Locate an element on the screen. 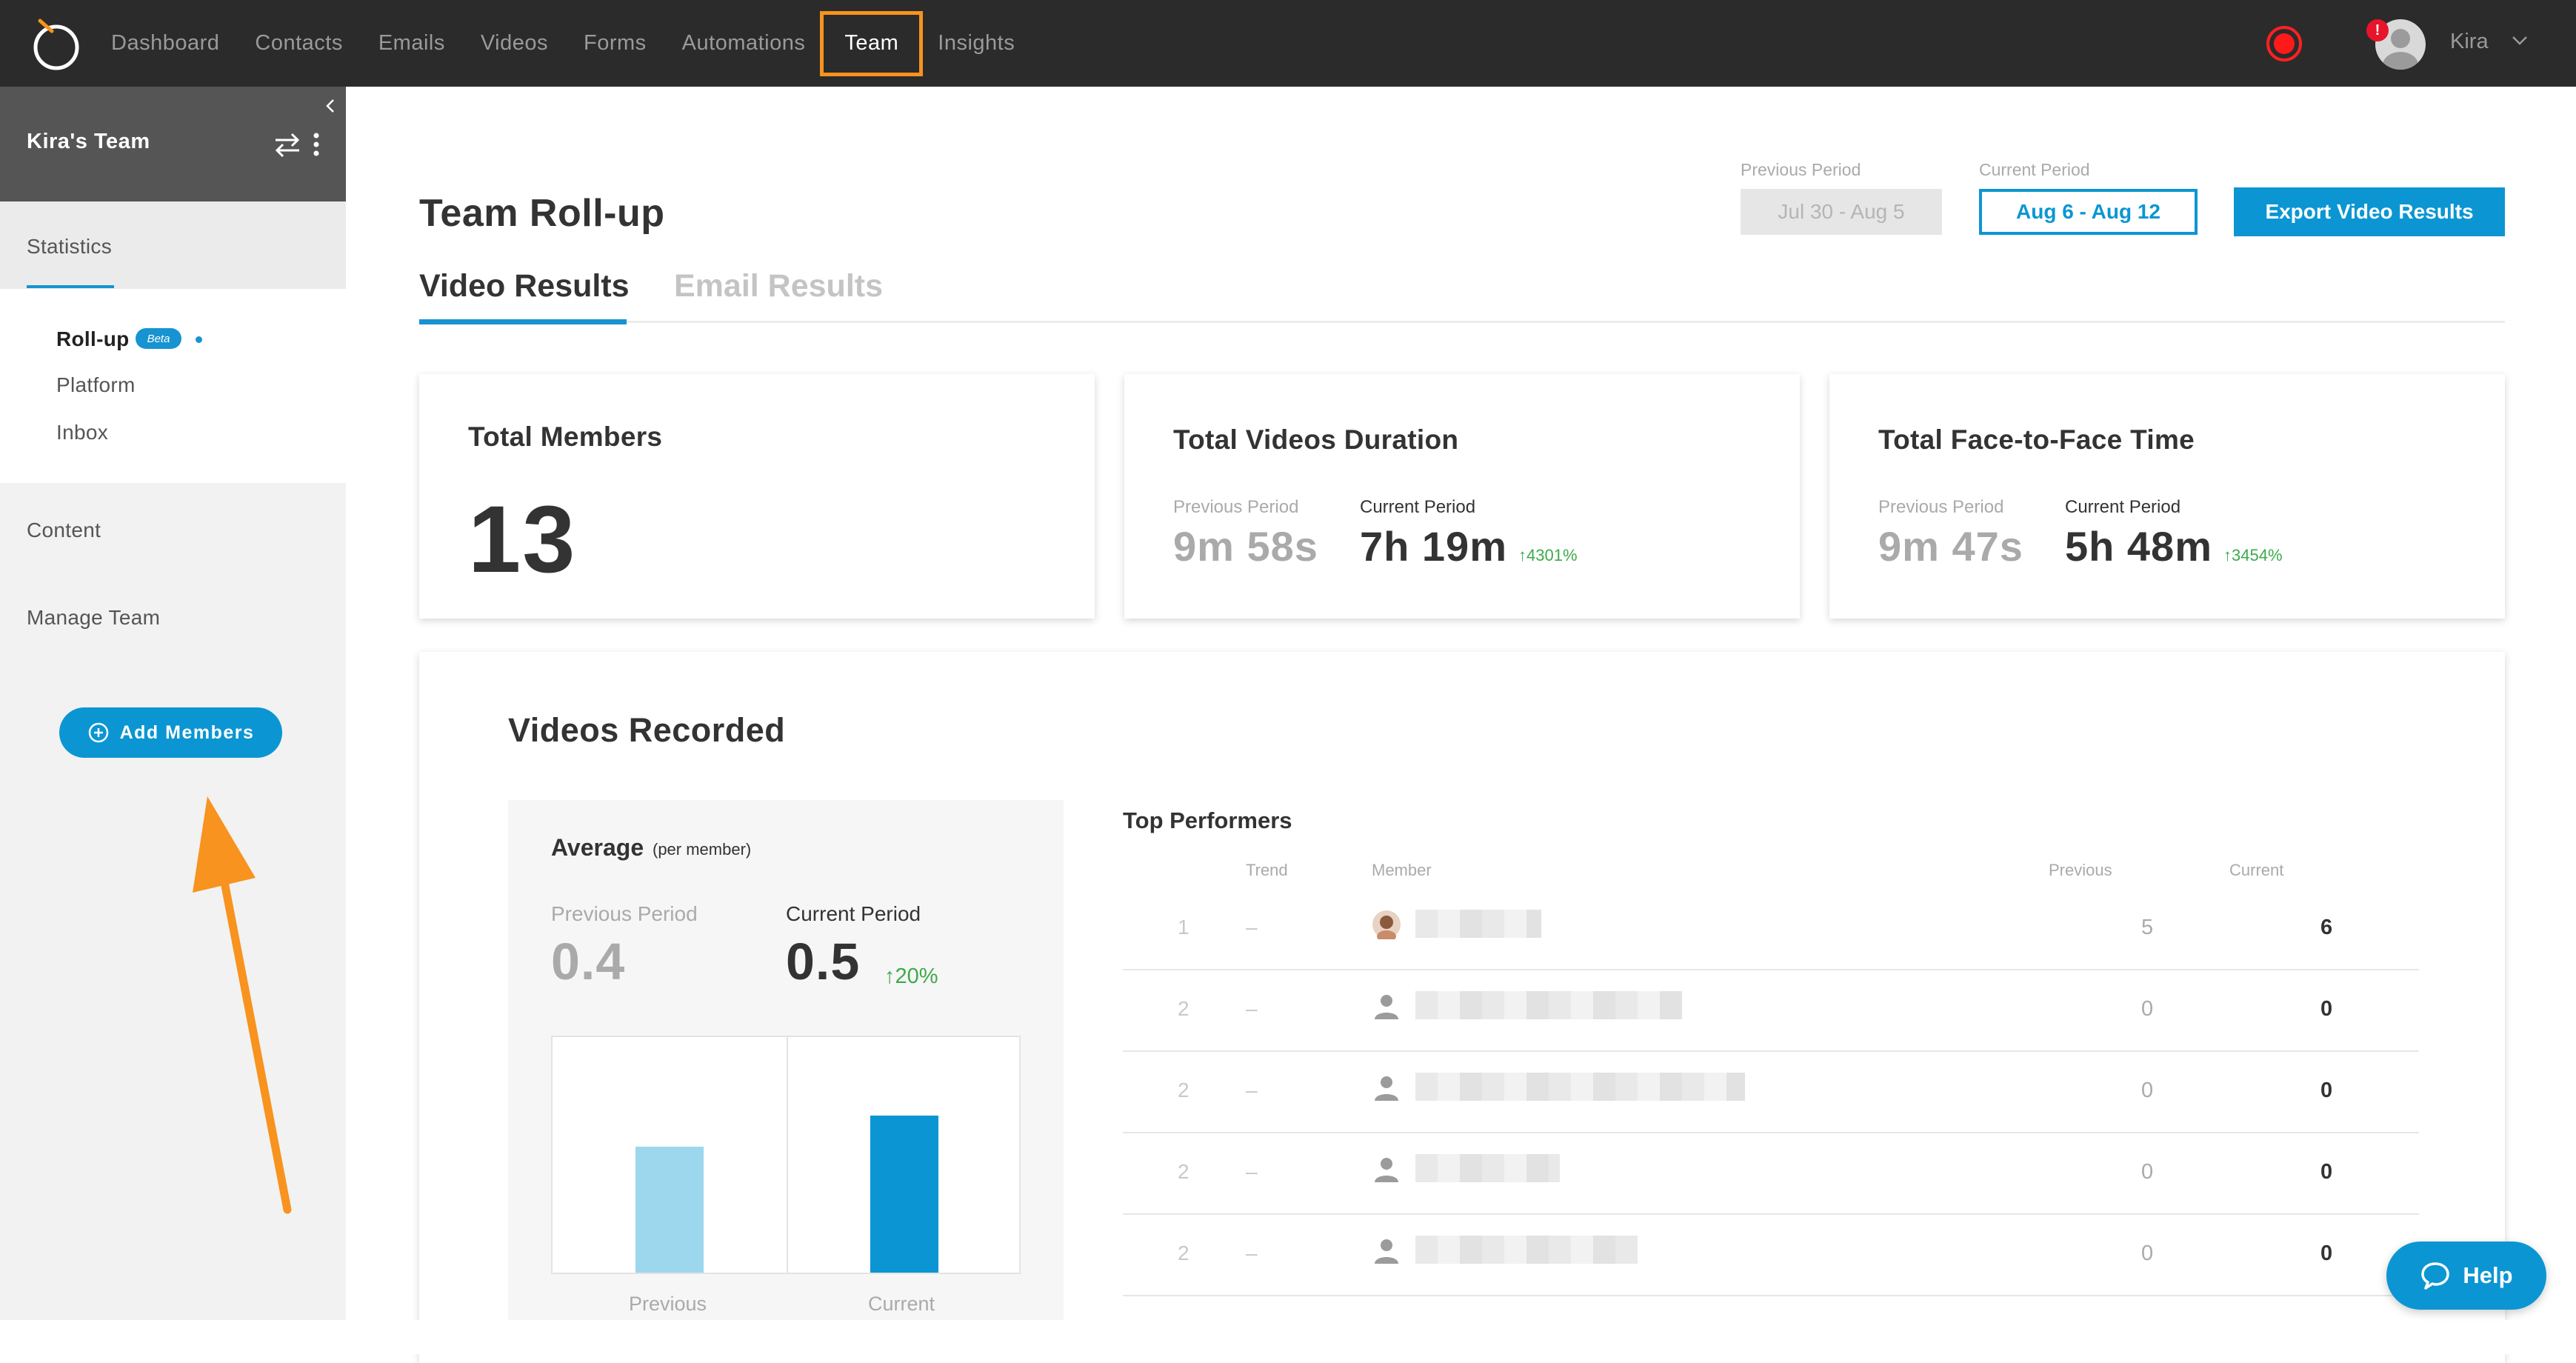  user-menu: ! is located at coordinates (2396, 44).